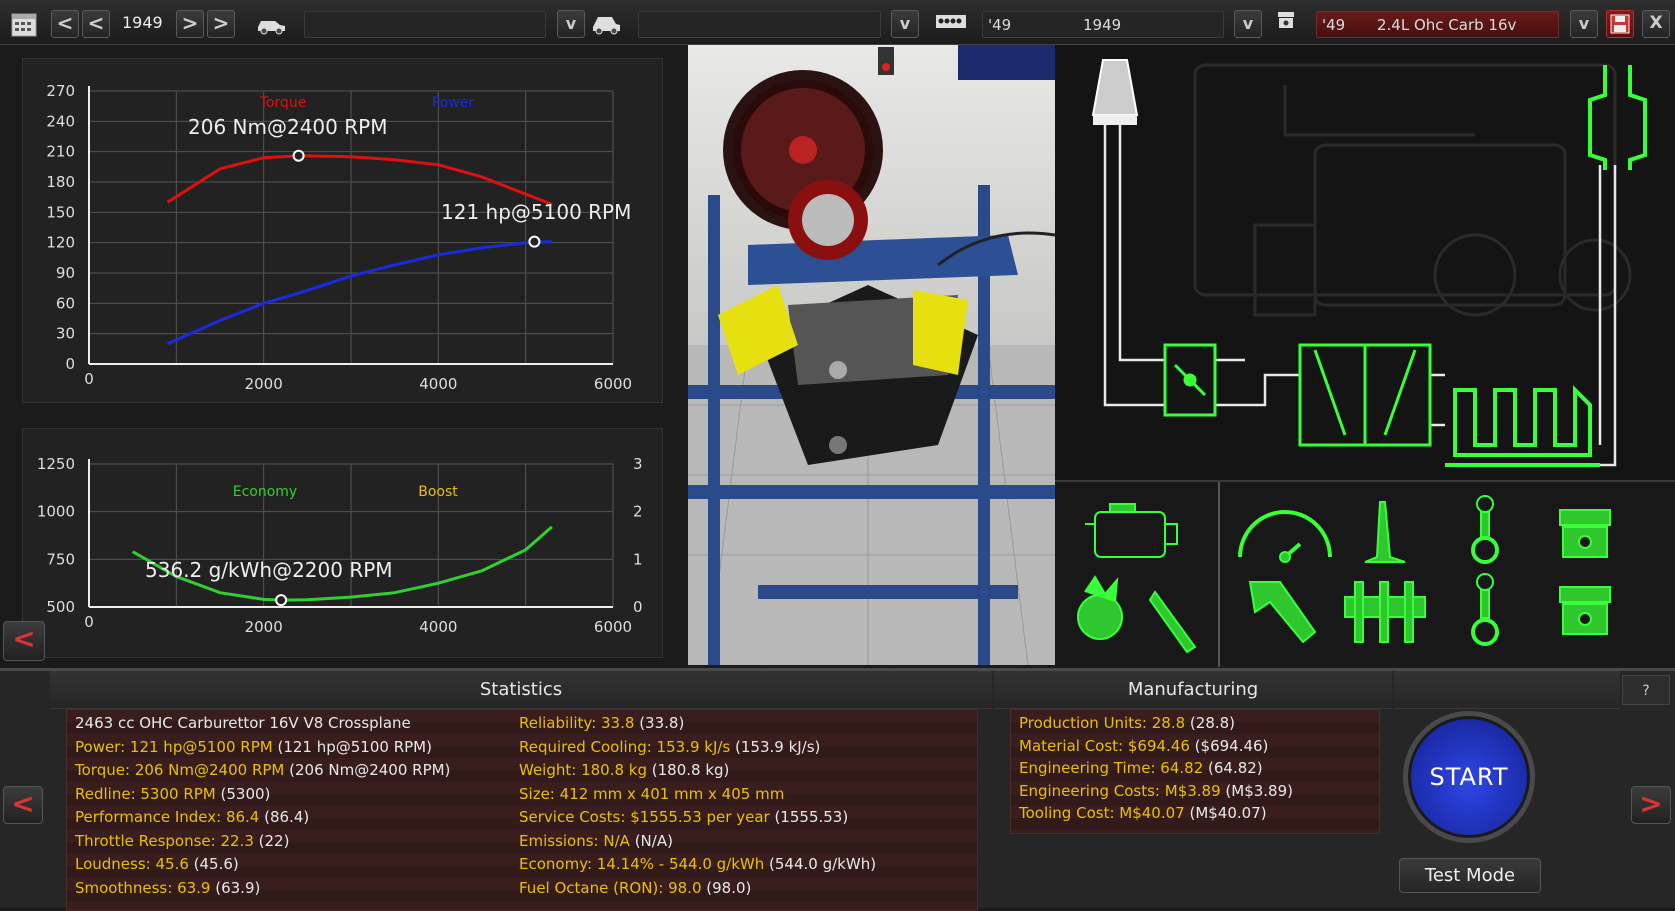  What do you see at coordinates (1115, 87) in the screenshot?
I see `air-filter-icon` at bounding box center [1115, 87].